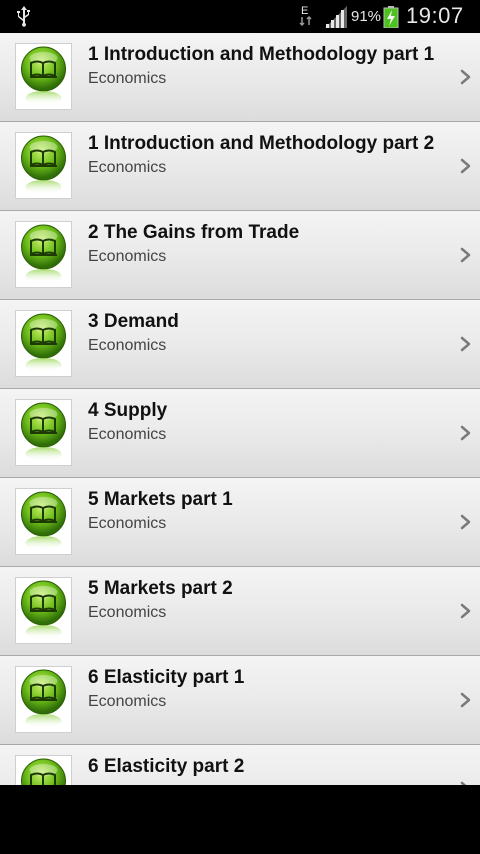  What do you see at coordinates (391, 17) in the screenshot?
I see `battery-charging-icon` at bounding box center [391, 17].